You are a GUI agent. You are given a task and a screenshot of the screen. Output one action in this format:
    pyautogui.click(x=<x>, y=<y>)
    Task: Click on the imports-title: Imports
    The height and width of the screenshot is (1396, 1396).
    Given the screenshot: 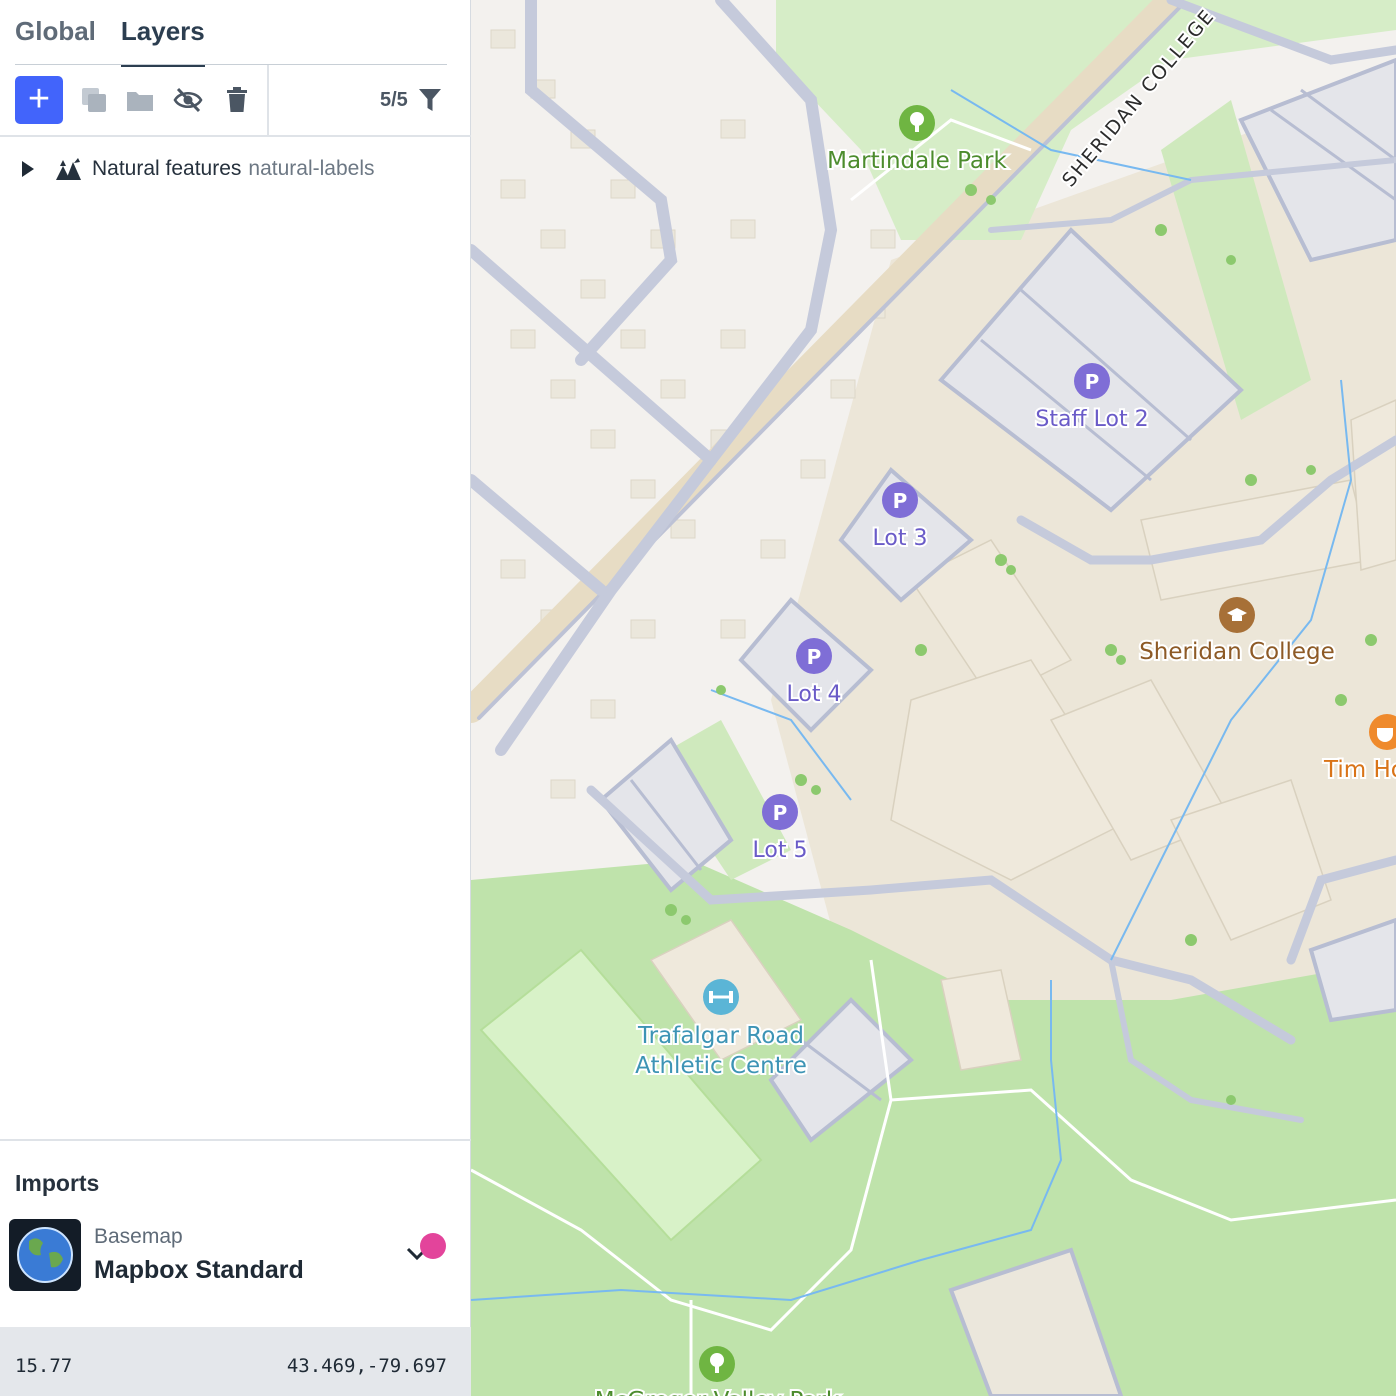 What is the action you would take?
    pyautogui.click(x=57, y=1183)
    